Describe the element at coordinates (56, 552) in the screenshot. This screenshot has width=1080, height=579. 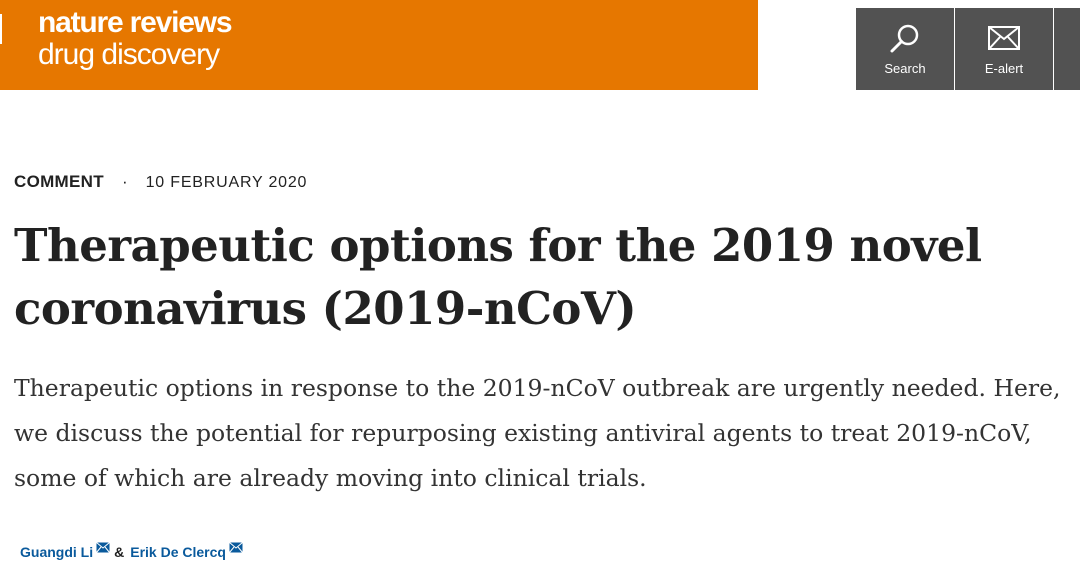
I see `author-link: Guangdi Li` at that location.